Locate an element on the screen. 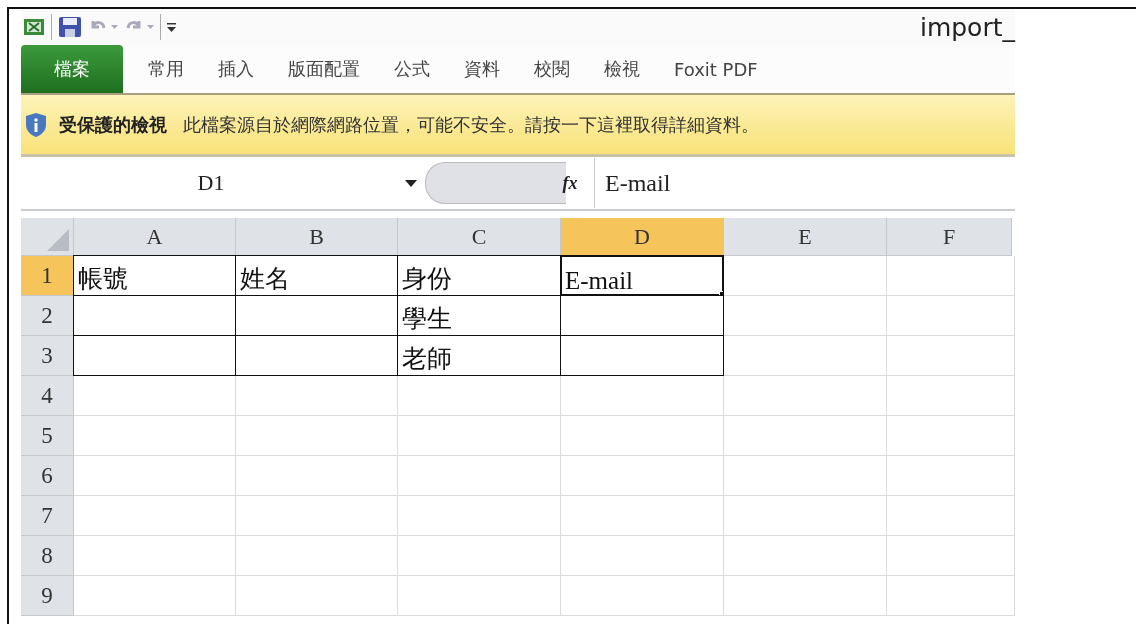 The width and height of the screenshot is (1136, 626). table-cell: 學生 is located at coordinates (479, 316).